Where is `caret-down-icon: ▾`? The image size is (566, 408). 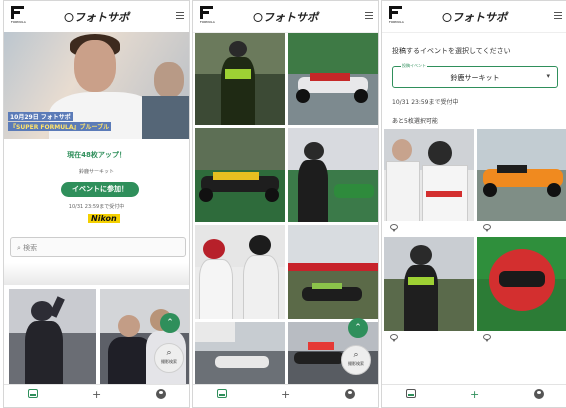
caret-down-icon: ▾ is located at coordinates (548, 76).